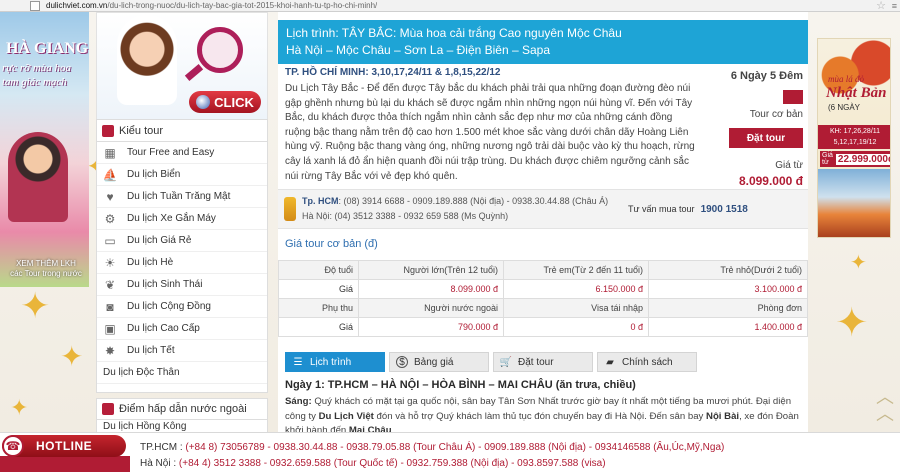  Describe the element at coordinates (147, 60) in the screenshot. I see `call-center-photo` at that location.